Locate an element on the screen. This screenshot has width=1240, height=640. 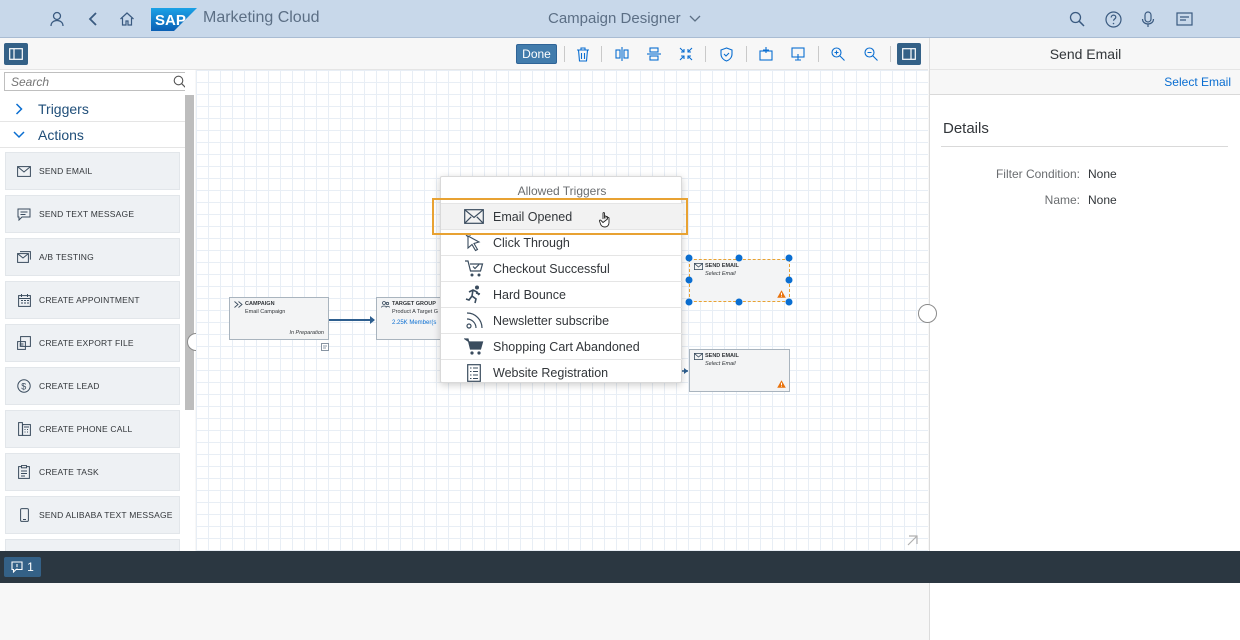
canvas-toolbar: Done is located at coordinates (464, 54).